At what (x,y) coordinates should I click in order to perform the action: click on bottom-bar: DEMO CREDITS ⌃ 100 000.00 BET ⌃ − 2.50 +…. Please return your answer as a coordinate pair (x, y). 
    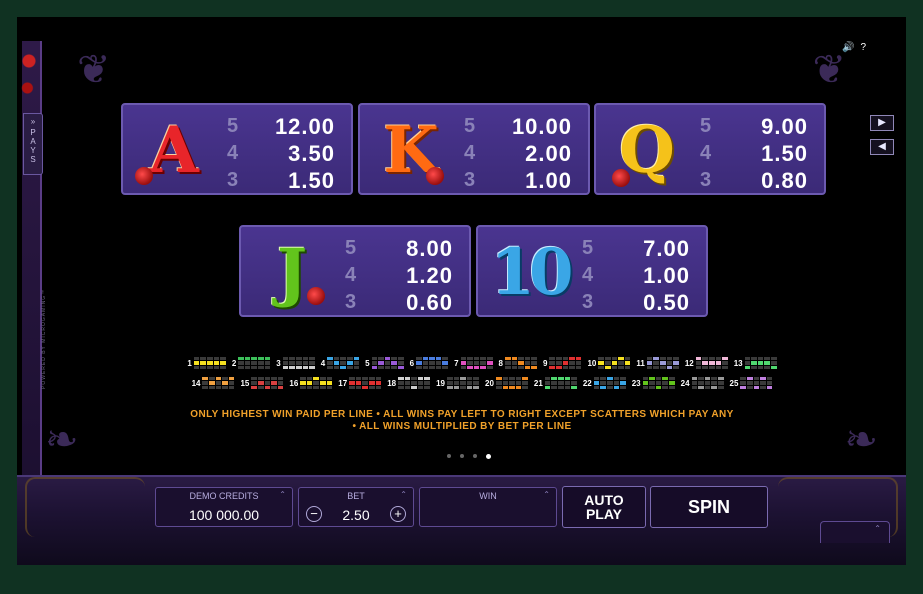
    Looking at the image, I should click on (461, 520).